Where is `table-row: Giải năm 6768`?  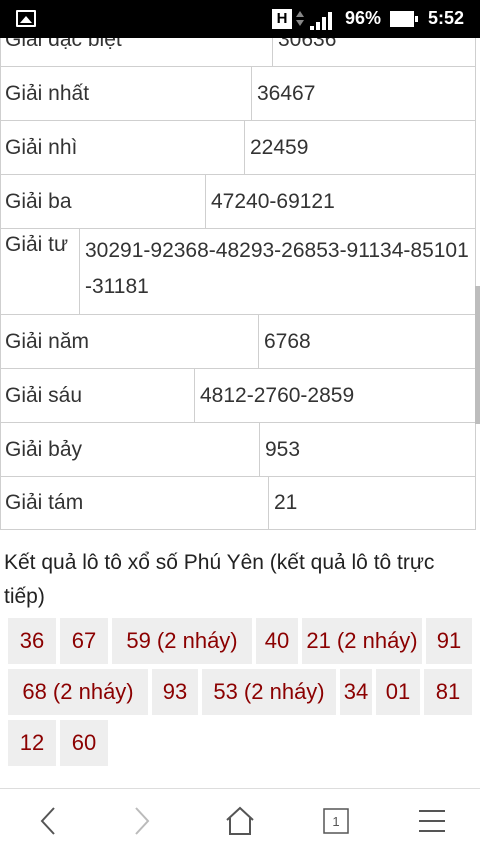 table-row: Giải năm 6768 is located at coordinates (238, 341).